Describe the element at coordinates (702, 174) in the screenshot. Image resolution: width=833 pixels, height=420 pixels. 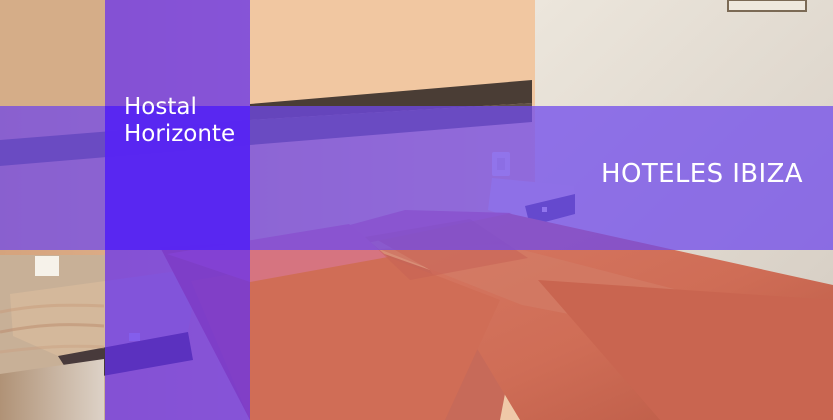
I see `category-label: HOTELES IBIZA` at that location.